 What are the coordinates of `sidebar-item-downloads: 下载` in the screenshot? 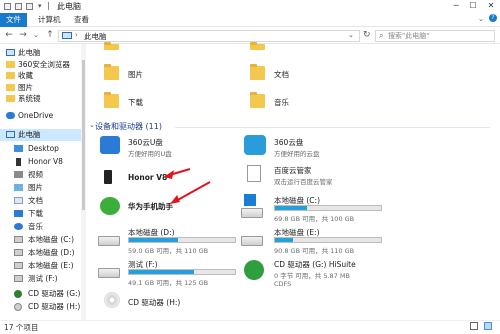 It's located at (43, 214).